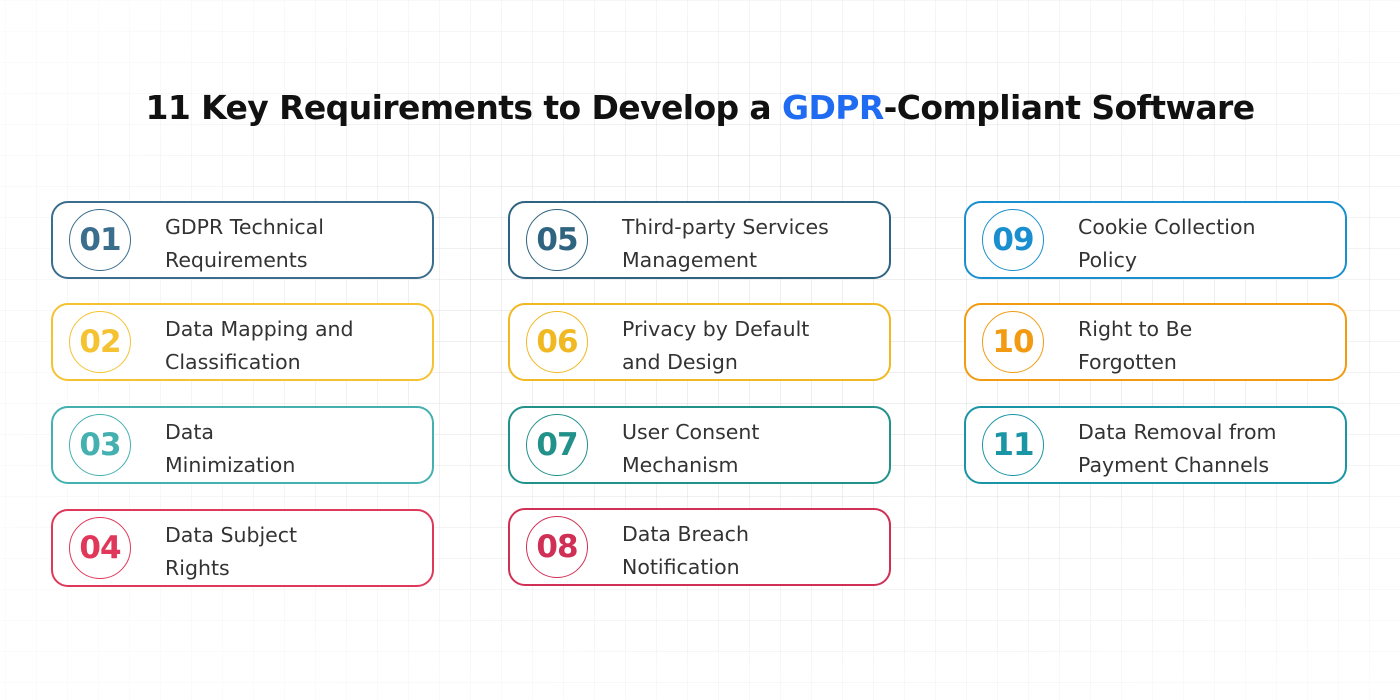 This screenshot has height=700, width=1400. I want to click on number-badge: 03, so click(100, 445).